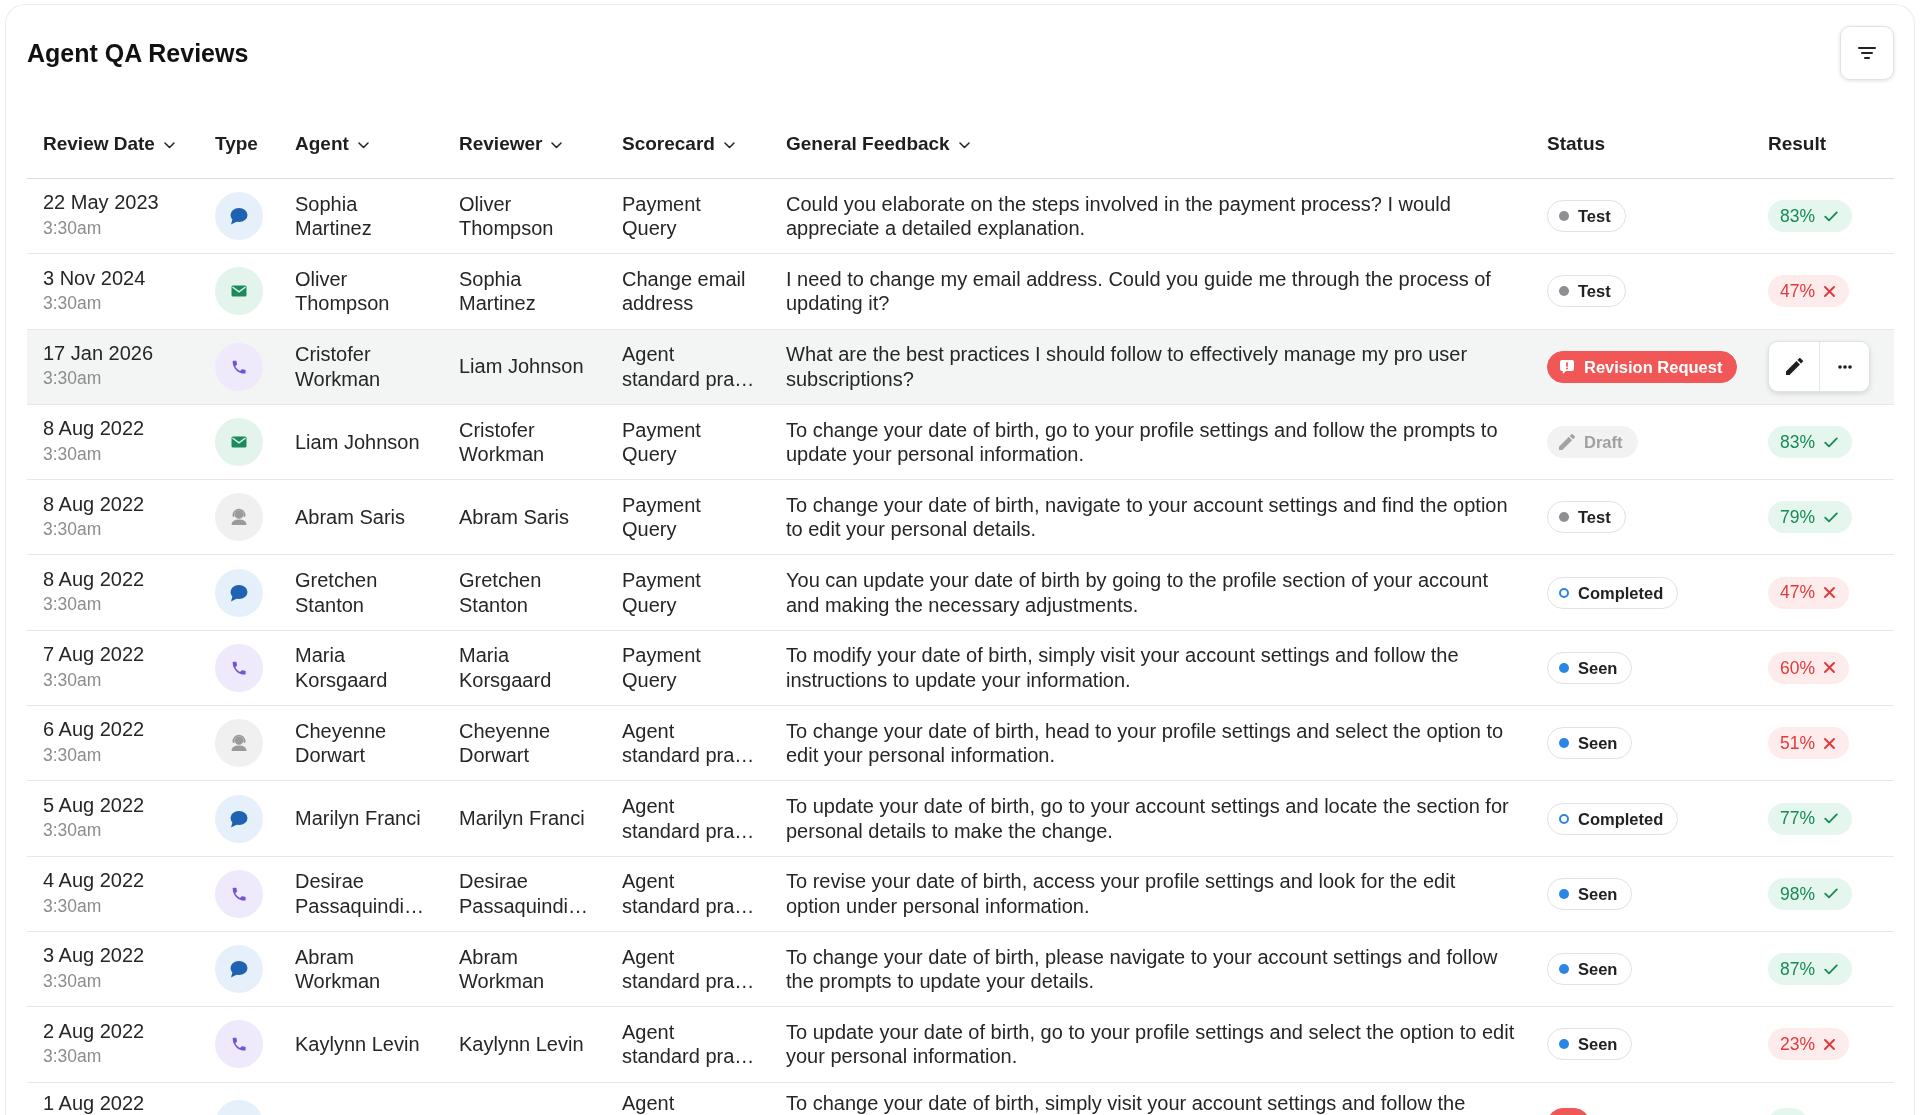  Describe the element at coordinates (358, 442) in the screenshot. I see `agent-name: Liam Johnson` at that location.